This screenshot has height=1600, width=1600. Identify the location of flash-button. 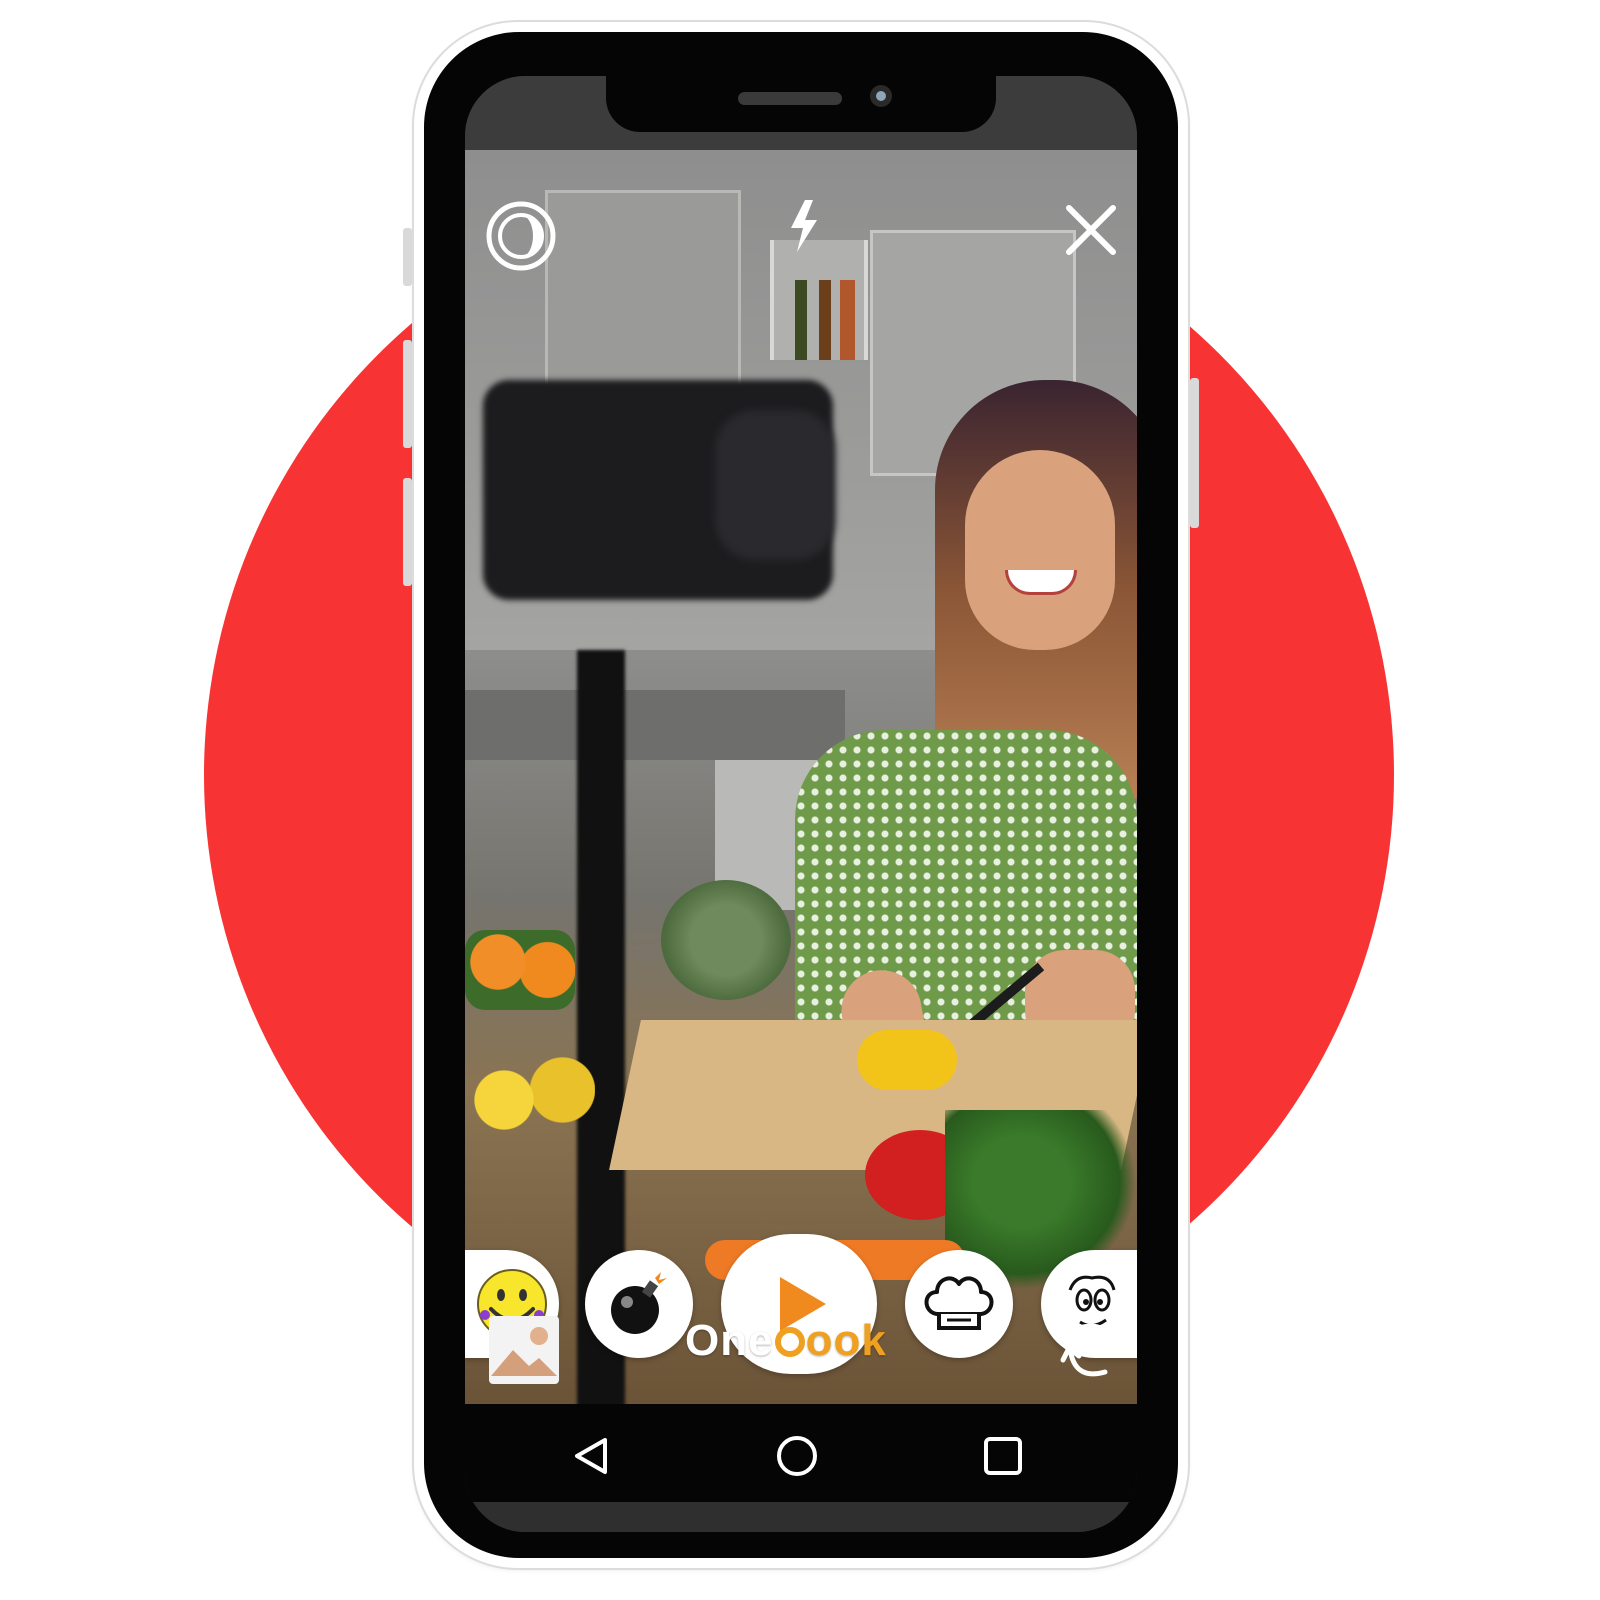
(803, 226).